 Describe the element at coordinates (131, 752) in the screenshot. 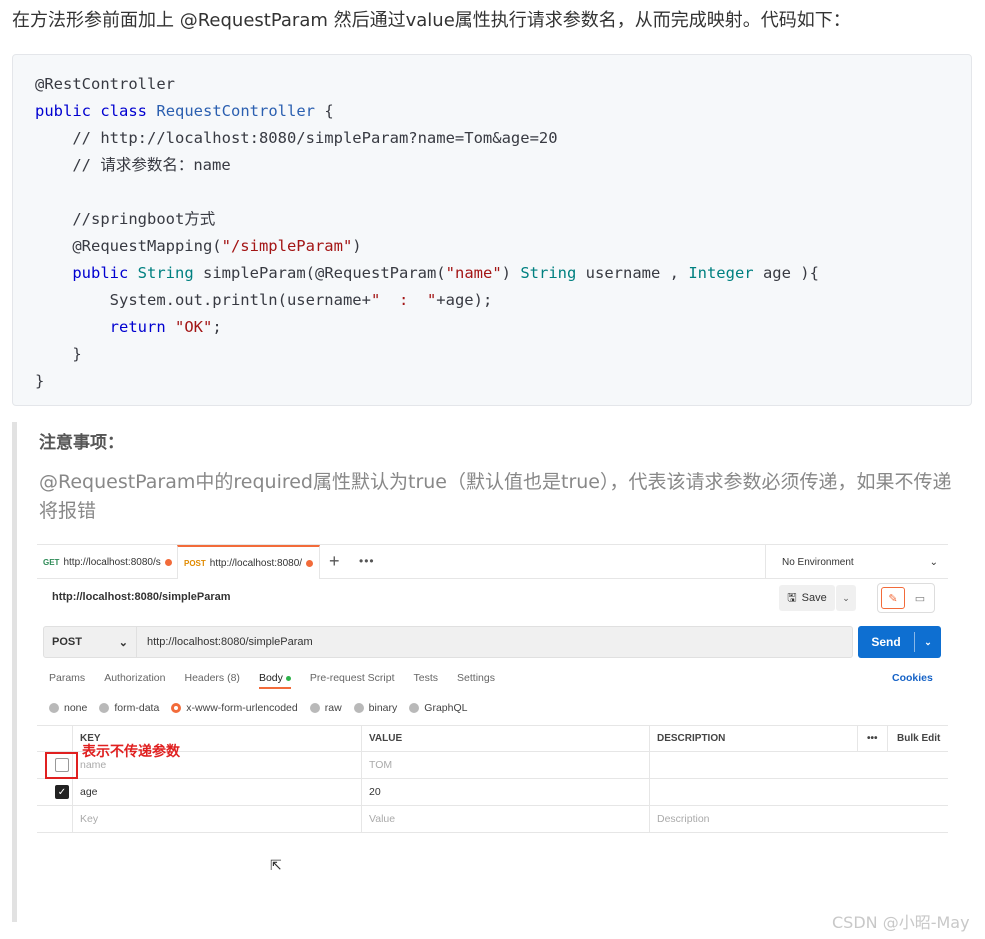

I see `annotation-label: 表示不传递参数` at that location.